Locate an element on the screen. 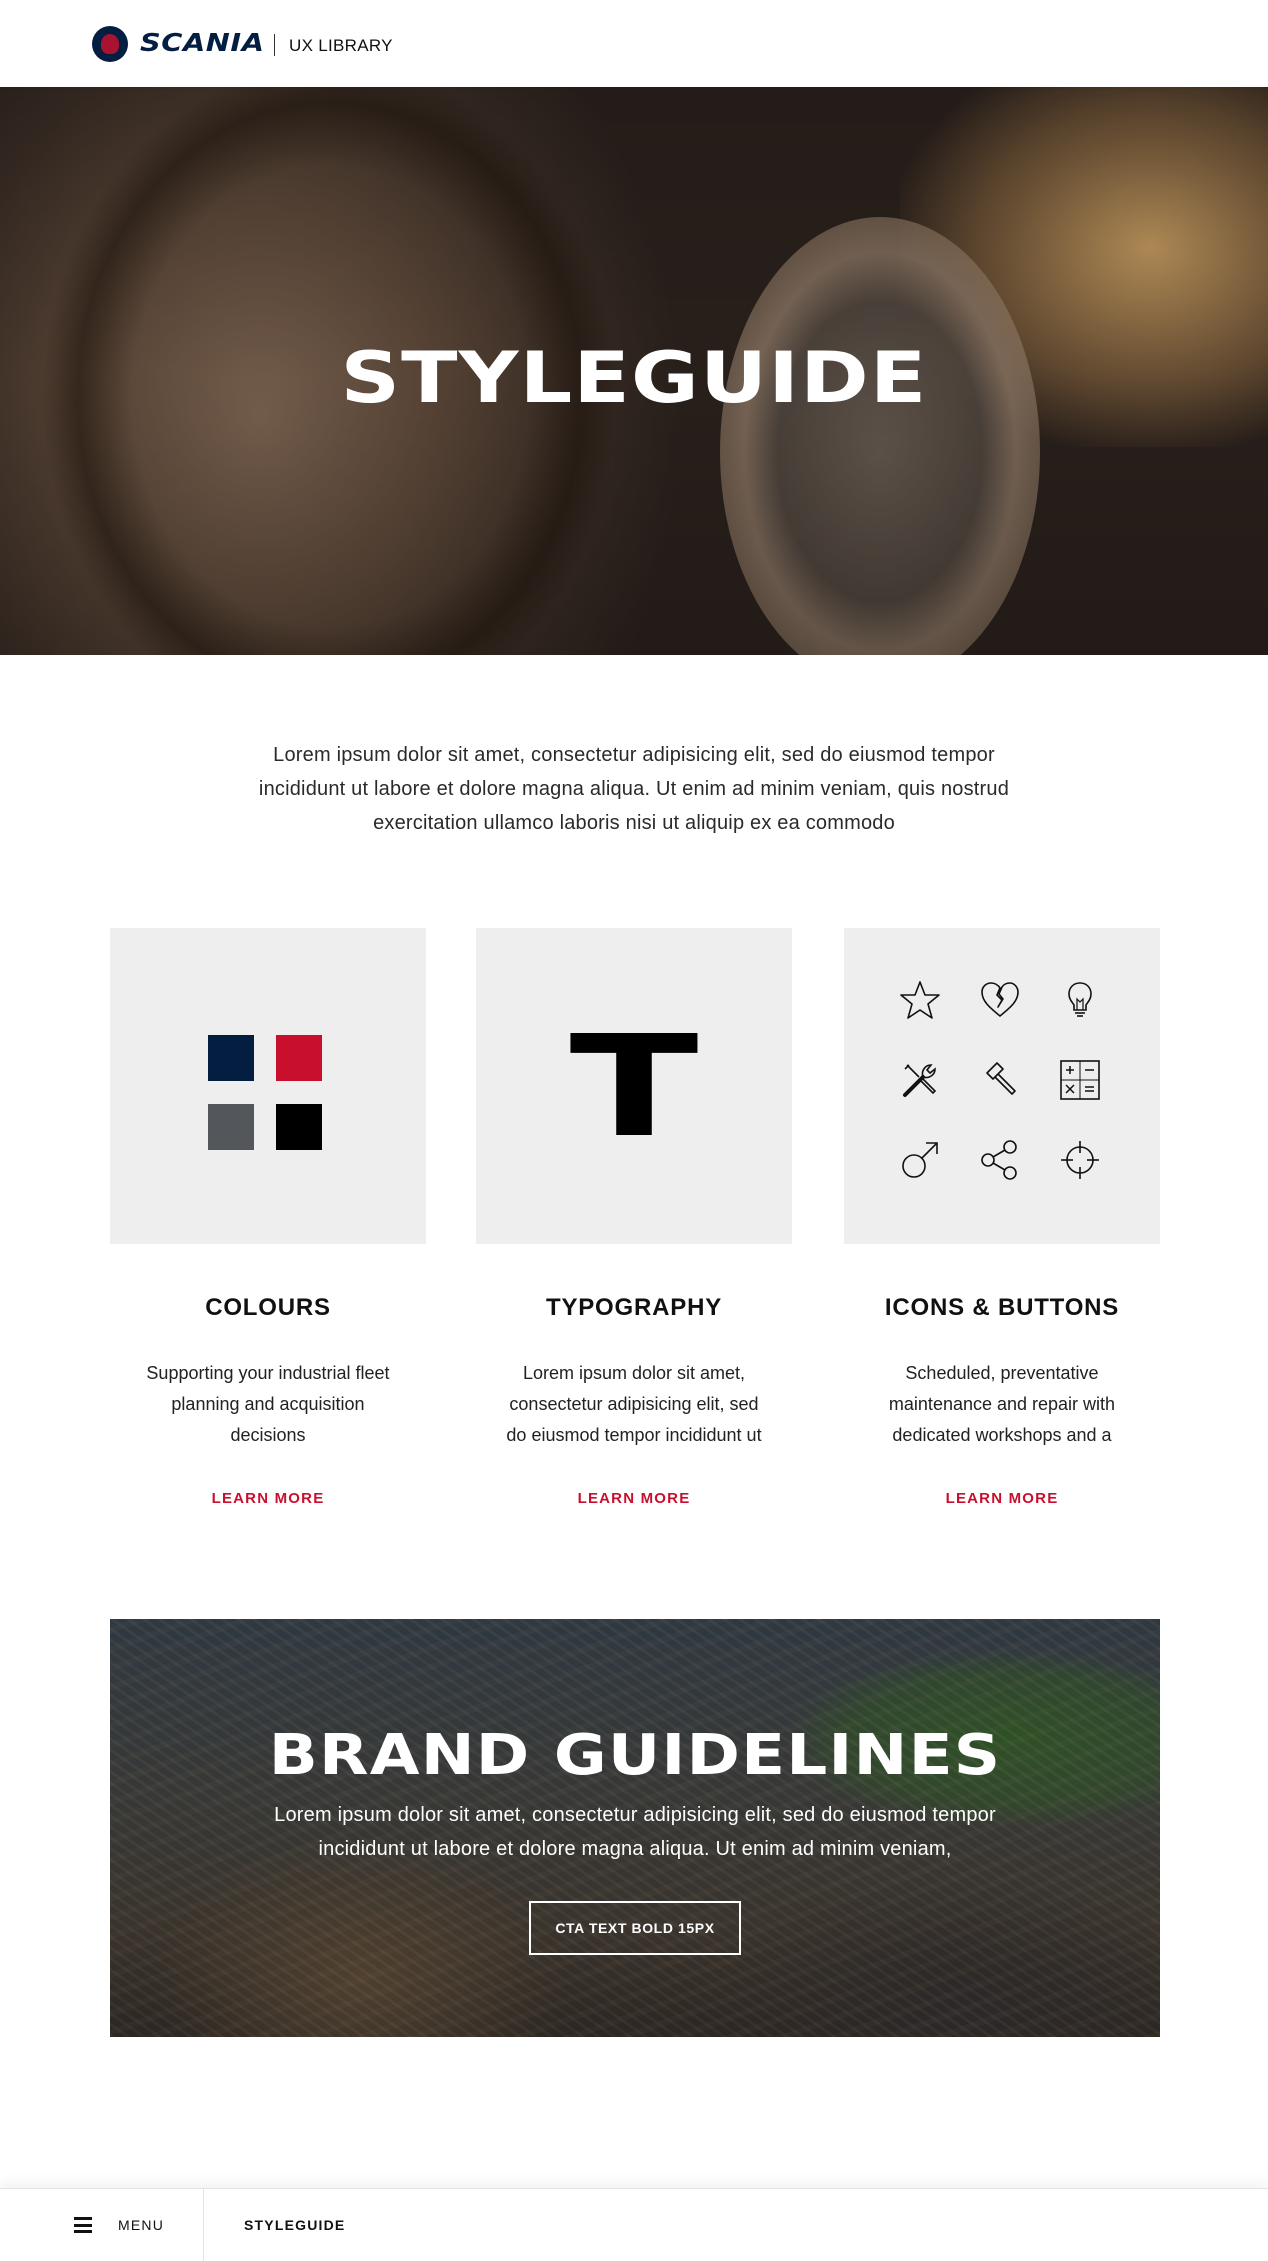  share-icon is located at coordinates (1000, 1160).